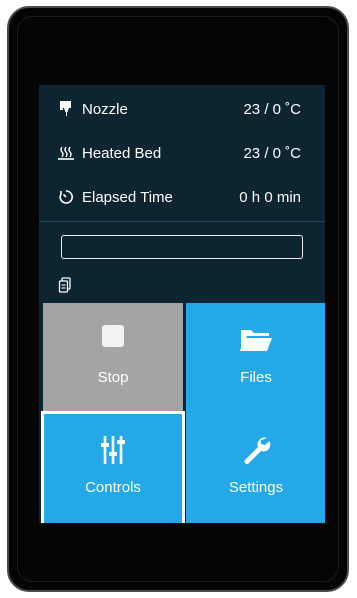  What do you see at coordinates (105, 109) in the screenshot?
I see `nozzle-label: Nozzle` at bounding box center [105, 109].